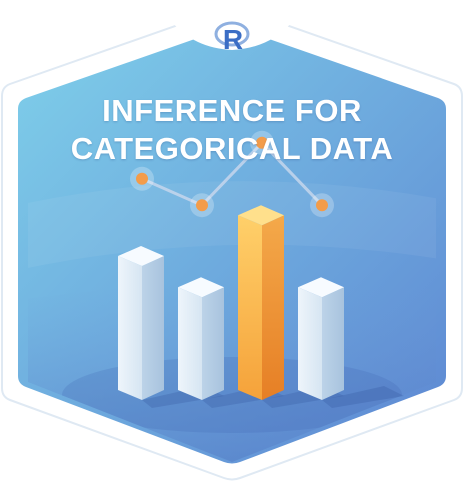 Image resolution: width=464 pixels, height=482 pixels. Describe the element at coordinates (233, 39) in the screenshot. I see `svg-text: R` at that location.